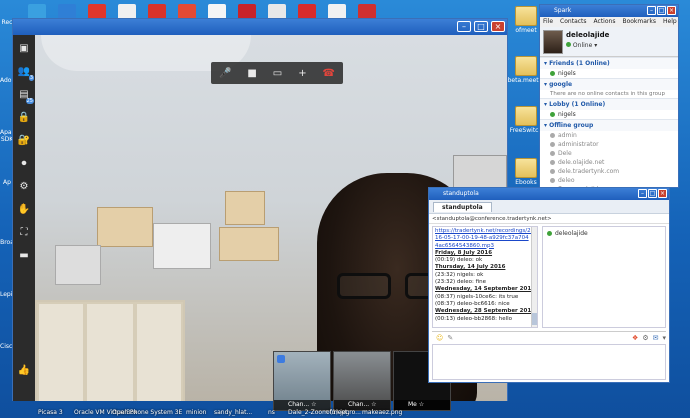  Describe the element at coordinates (24, 232) in the screenshot. I see `fullscreen-icon: ⛶` at that location.